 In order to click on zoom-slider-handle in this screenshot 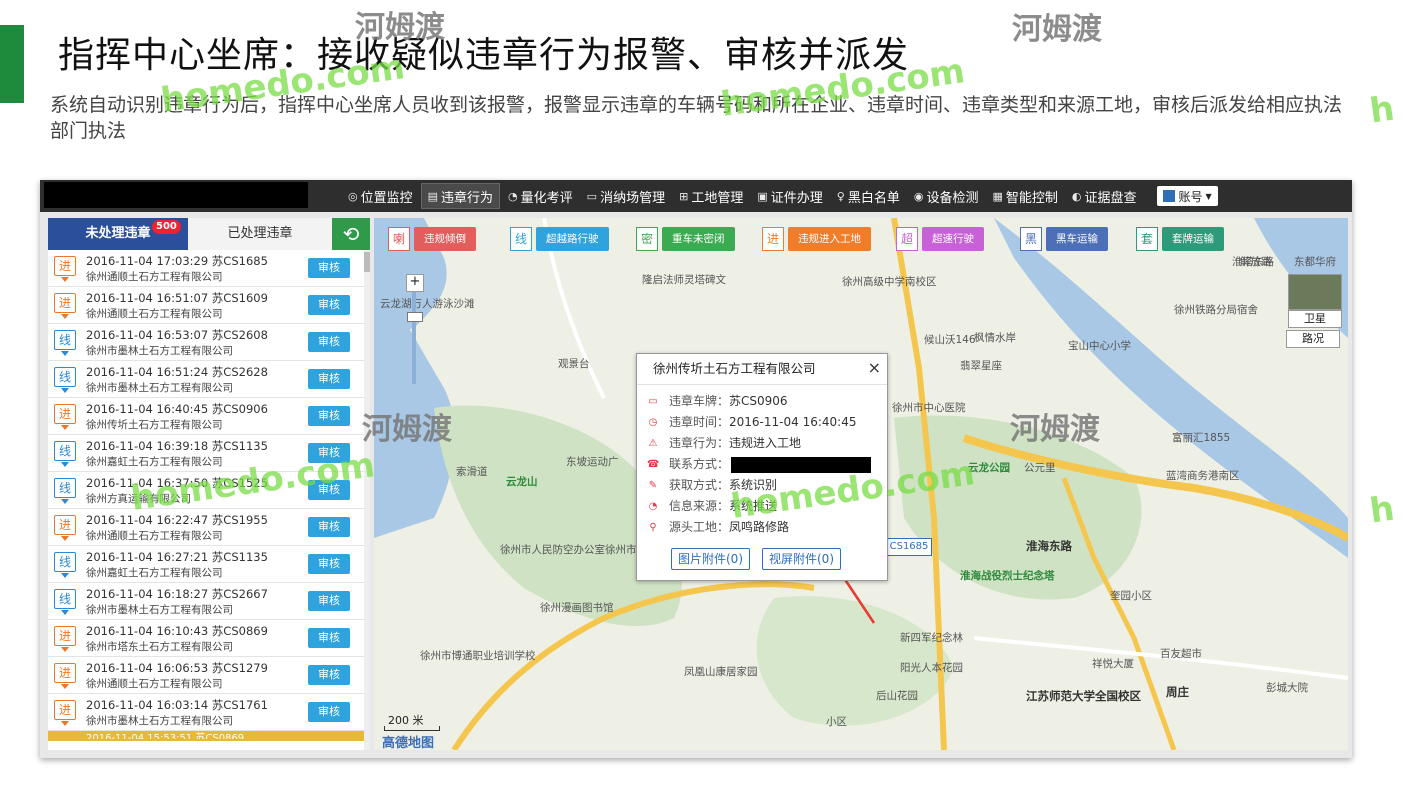, I will do `click(415, 317)`.